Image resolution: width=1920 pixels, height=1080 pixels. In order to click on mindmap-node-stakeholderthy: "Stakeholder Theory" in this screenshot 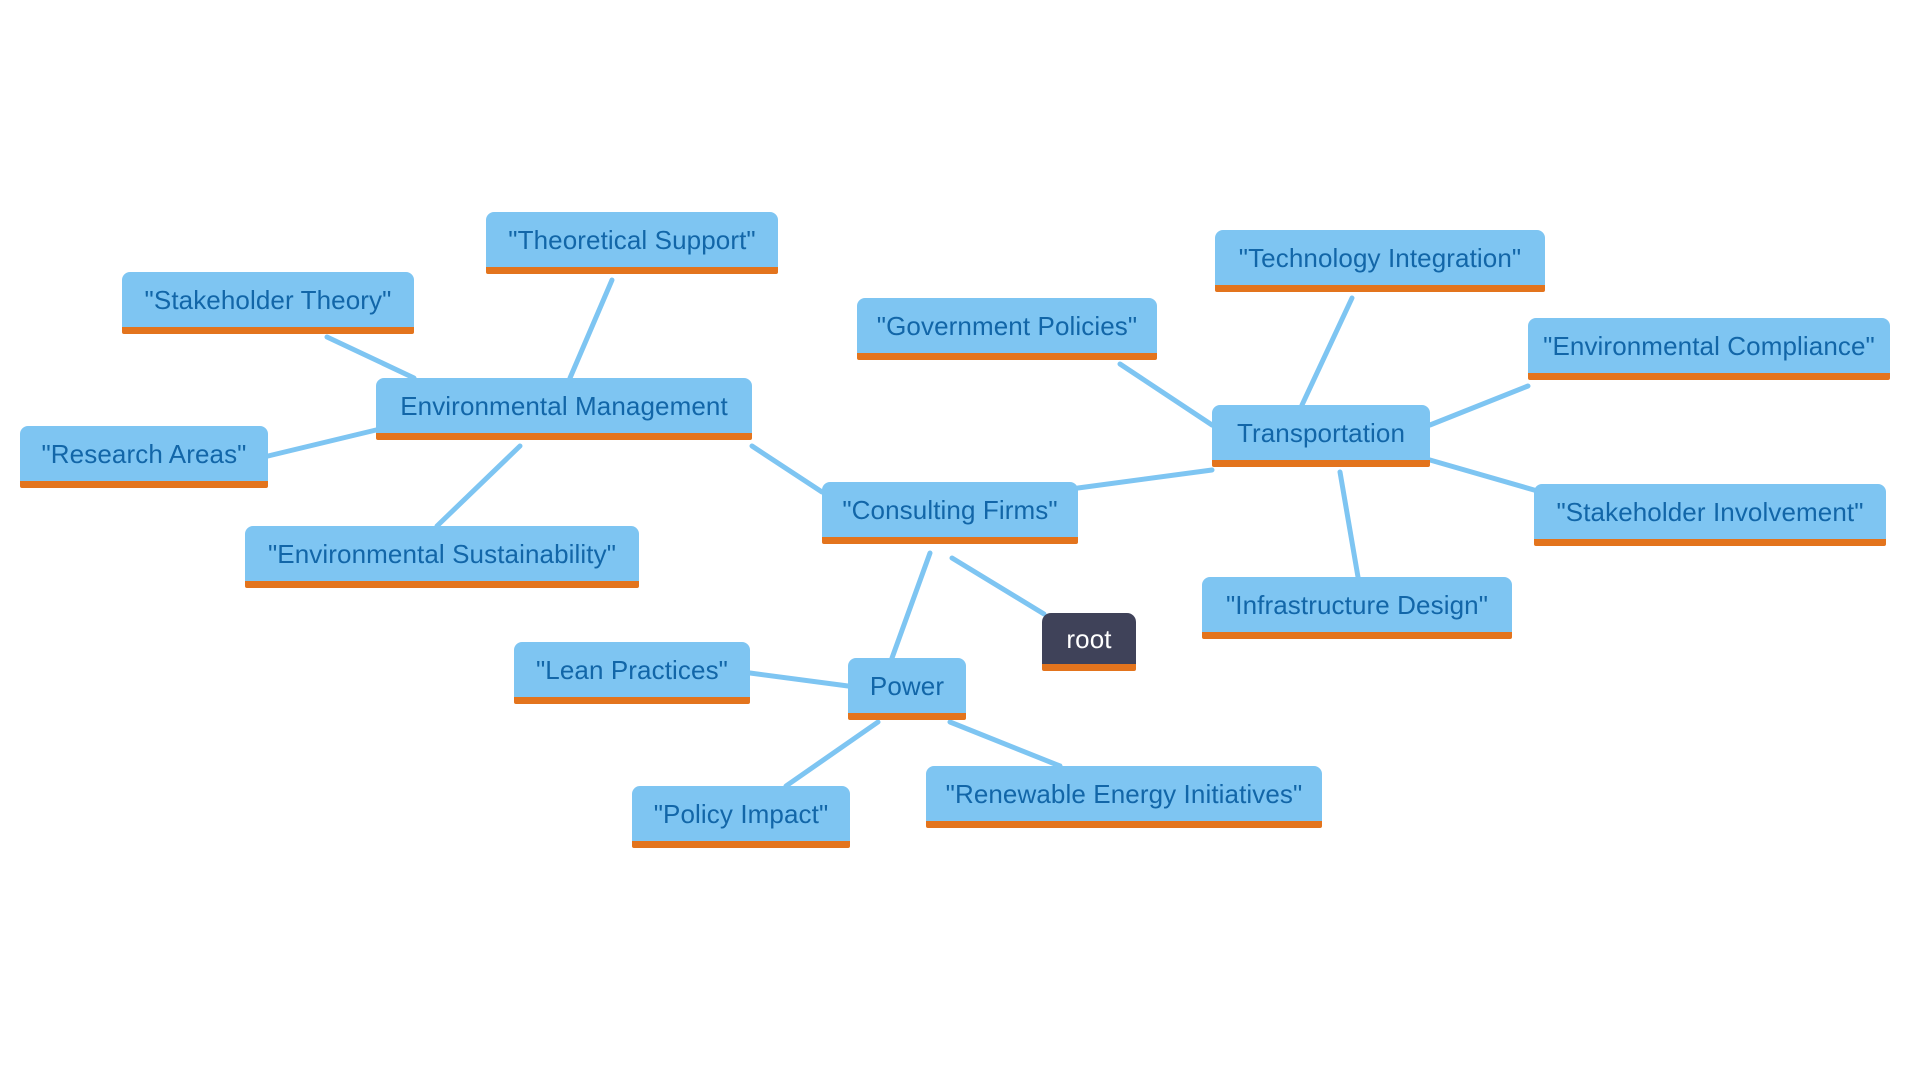, I will do `click(268, 303)`.